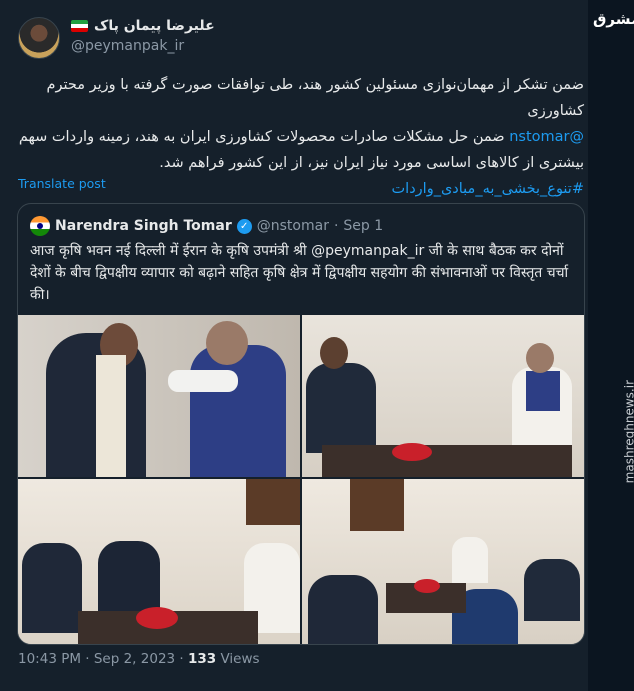 Image resolution: width=634 pixels, height=691 pixels. I want to click on photo-4-man-white, so click(470, 560).